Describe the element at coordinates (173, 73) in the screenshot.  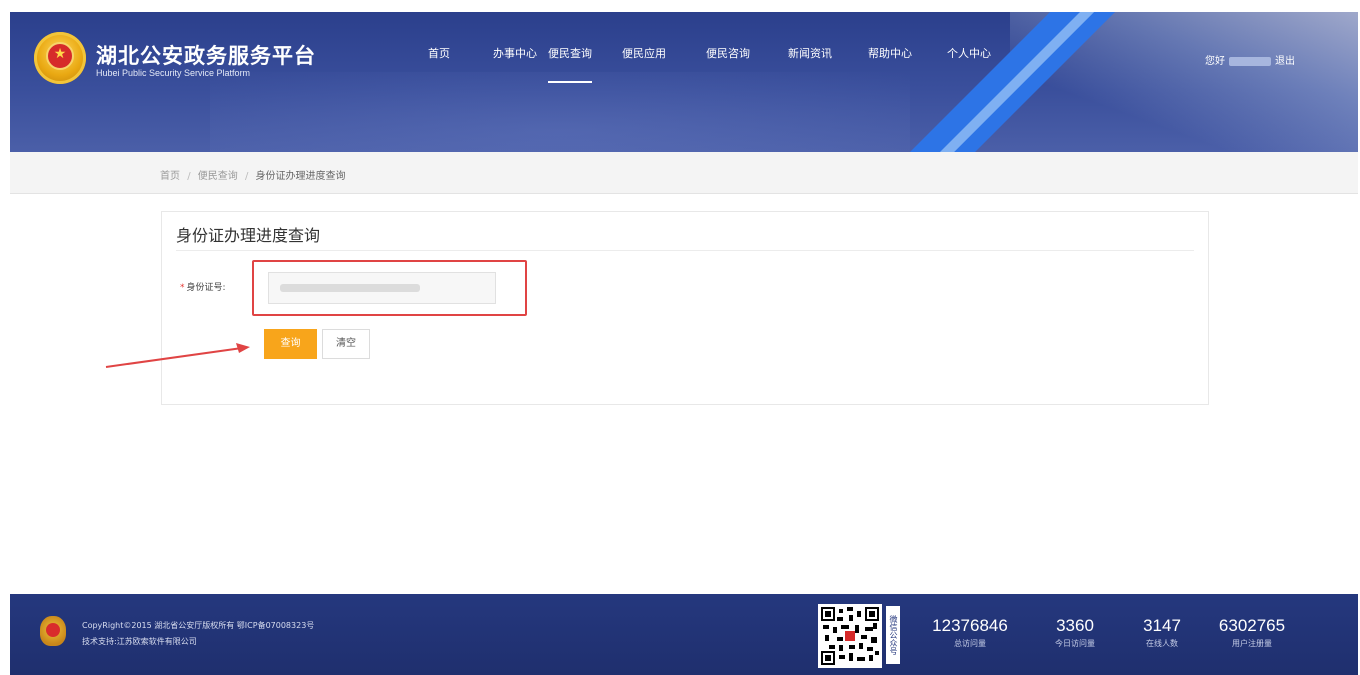
I see `site-subtitle: Hubei Public Security Service Platform` at that location.